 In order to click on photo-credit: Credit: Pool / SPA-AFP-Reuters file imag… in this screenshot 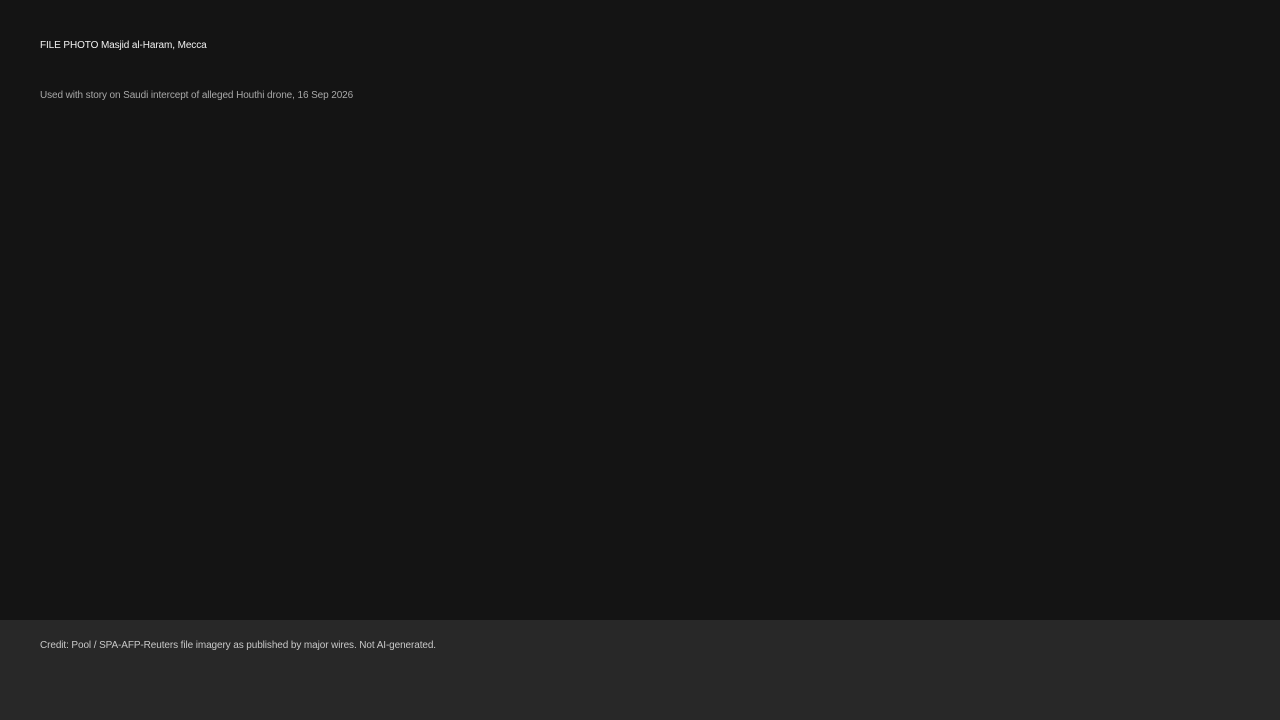, I will do `click(238, 645)`.